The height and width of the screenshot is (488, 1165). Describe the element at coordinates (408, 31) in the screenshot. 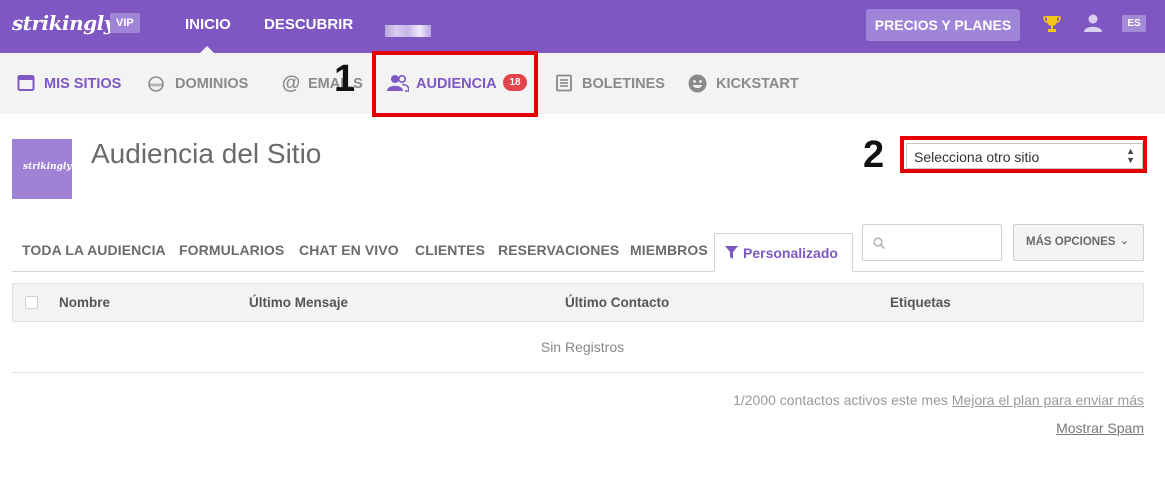

I see `blurred-site-name` at that location.